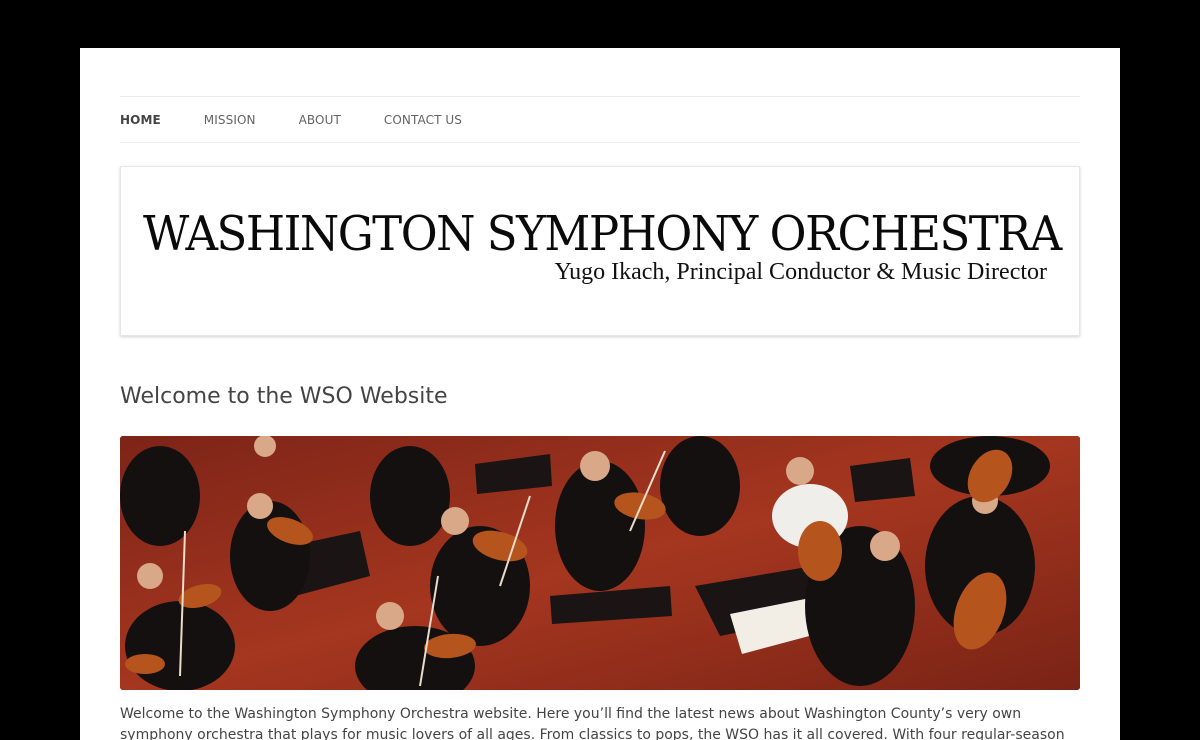  Describe the element at coordinates (602, 233) in the screenshot. I see `site-title: WASHINGTON SYMPHONY ORCHESTRA` at that location.